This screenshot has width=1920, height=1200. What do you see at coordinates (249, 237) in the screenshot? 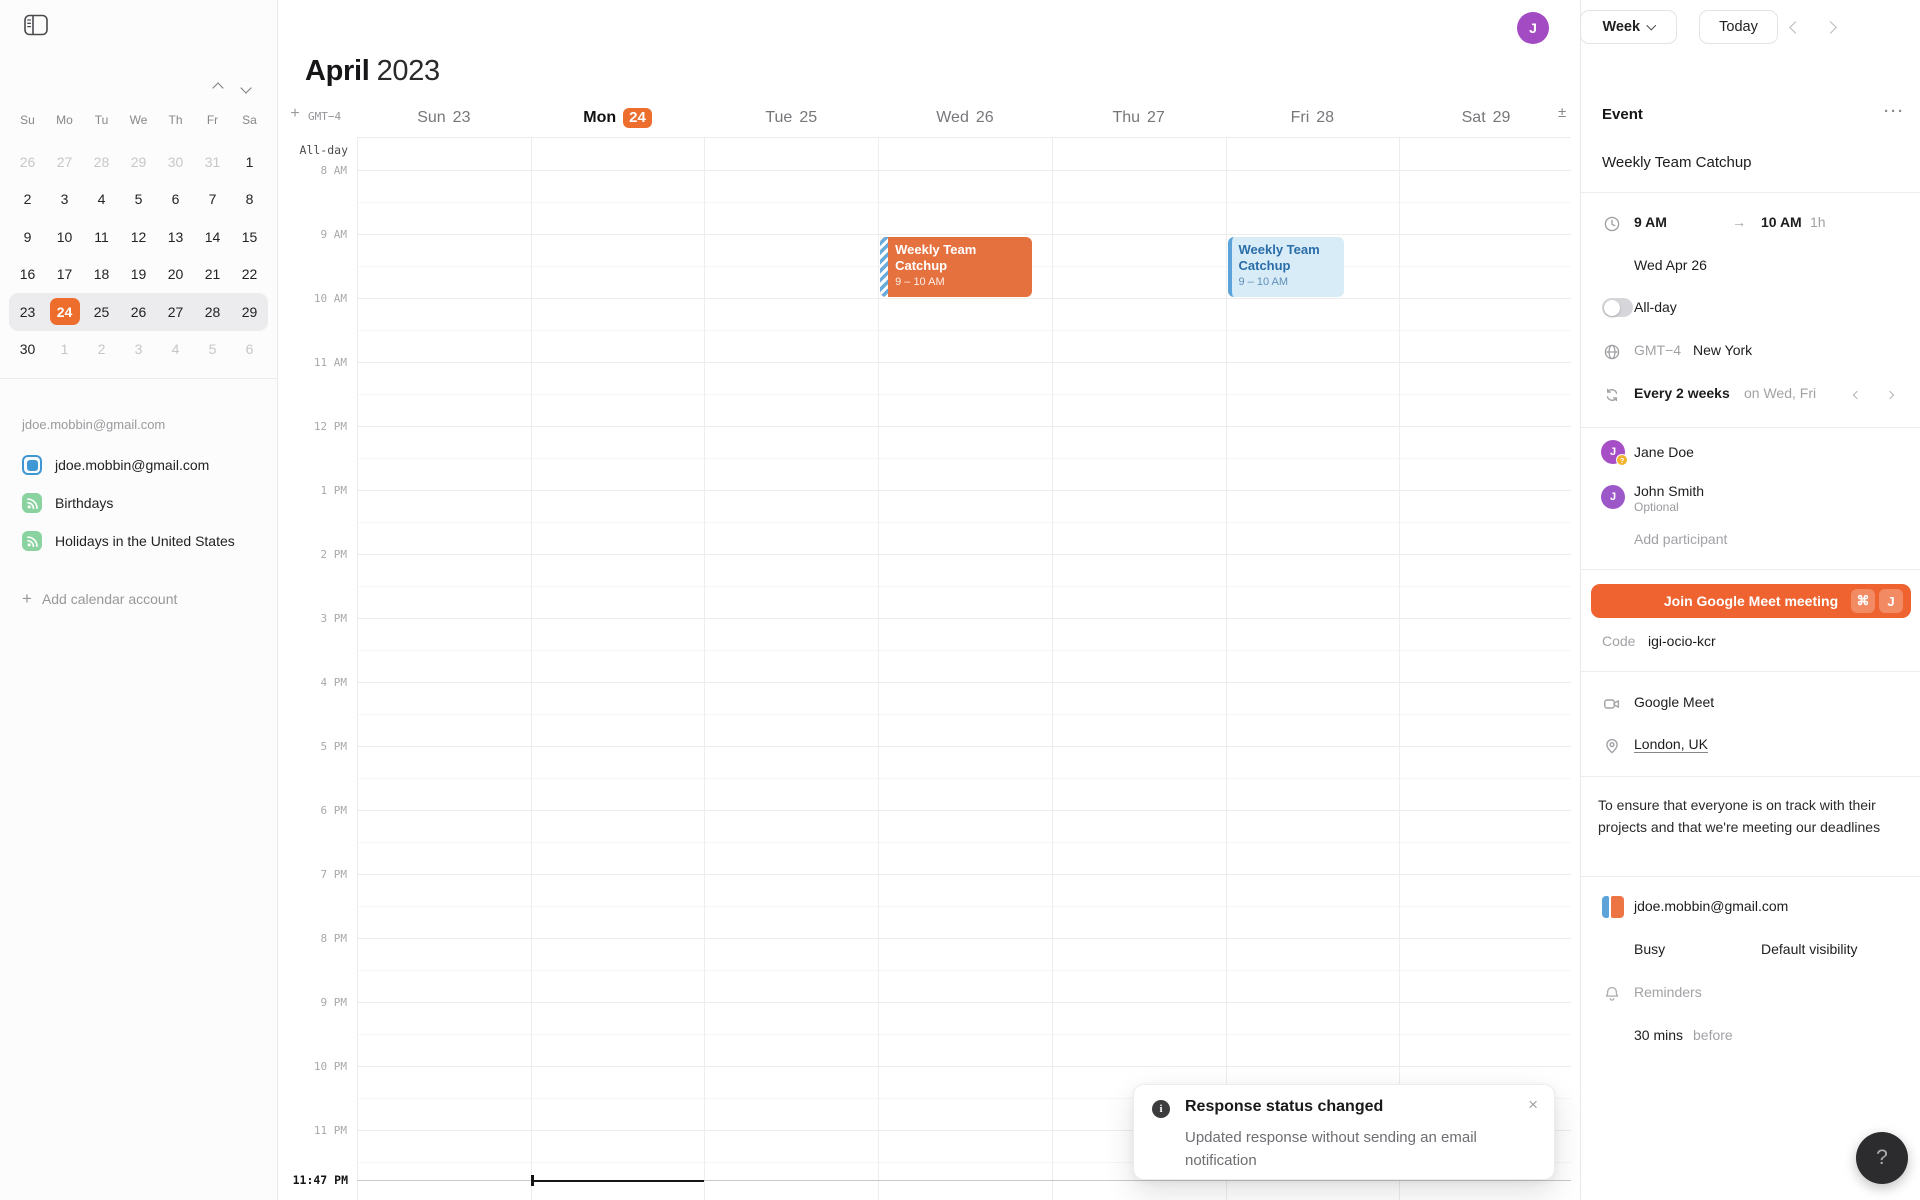
I see `mini-calendar-day: 15` at bounding box center [249, 237].